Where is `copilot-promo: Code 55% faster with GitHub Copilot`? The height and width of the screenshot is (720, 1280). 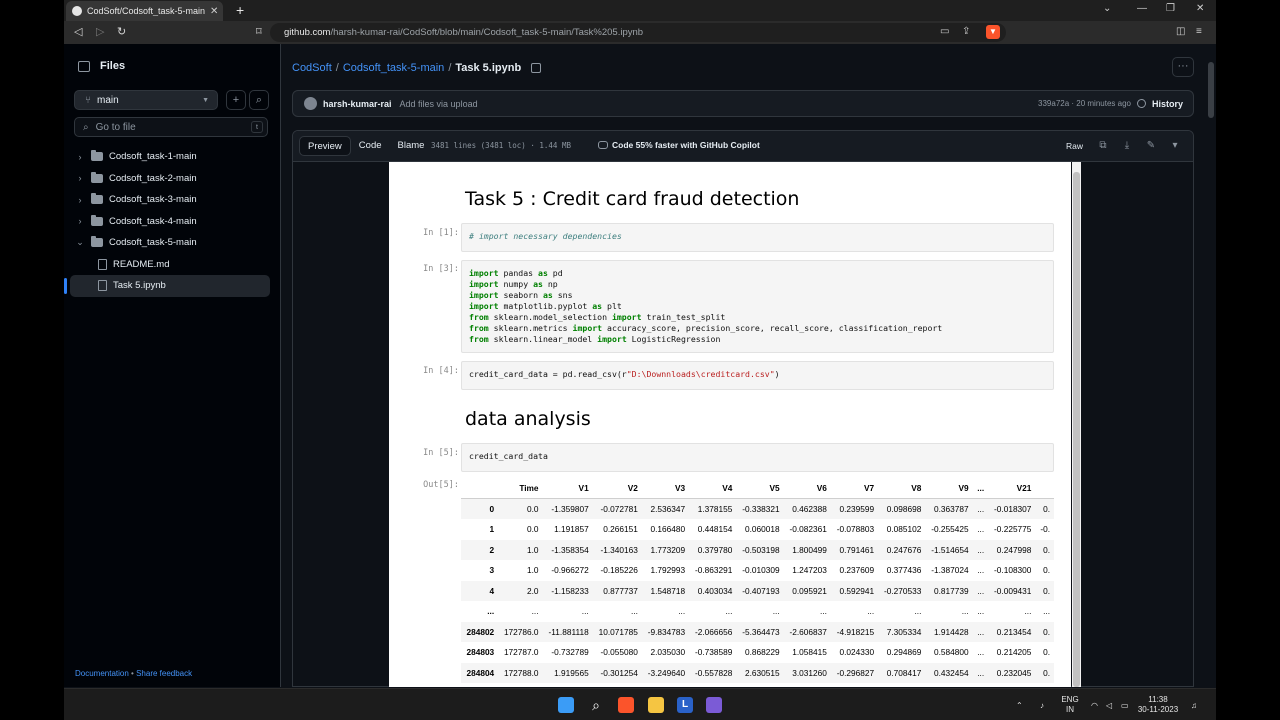 copilot-promo: Code 55% faster with GitHub Copilot is located at coordinates (679, 145).